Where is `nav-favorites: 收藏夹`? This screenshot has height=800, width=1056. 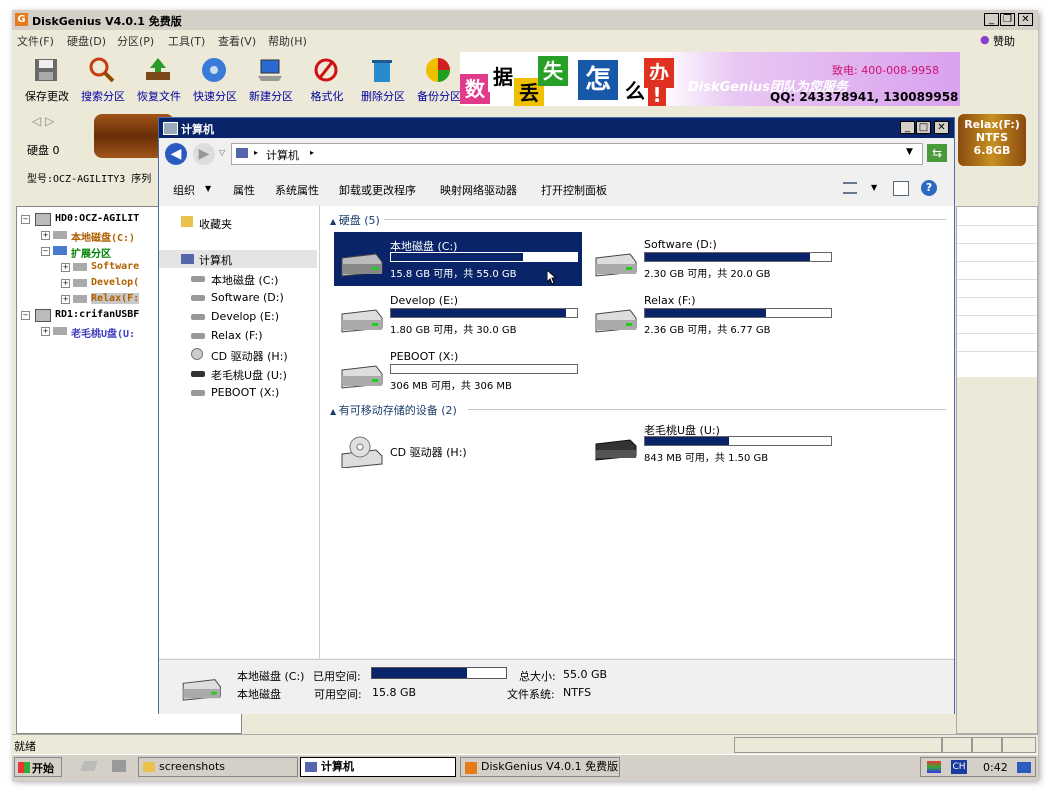
nav-favorites: 收藏夹 is located at coordinates (215, 224).